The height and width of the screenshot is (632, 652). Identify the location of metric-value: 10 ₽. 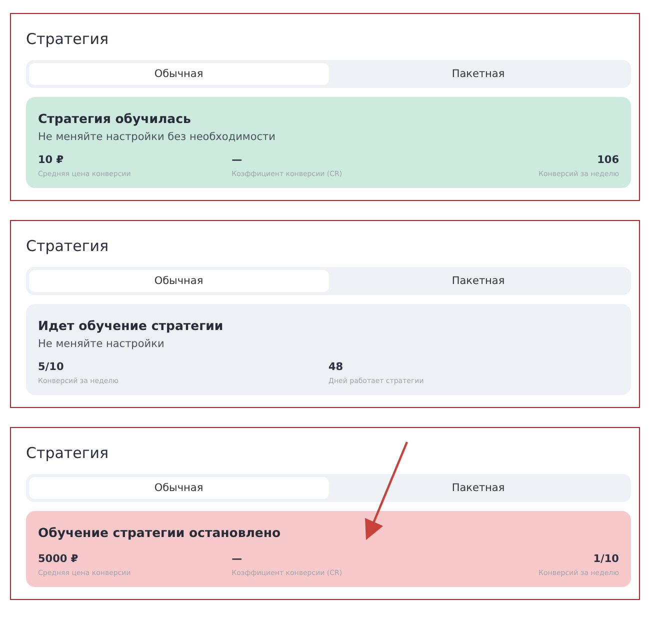
(51, 160).